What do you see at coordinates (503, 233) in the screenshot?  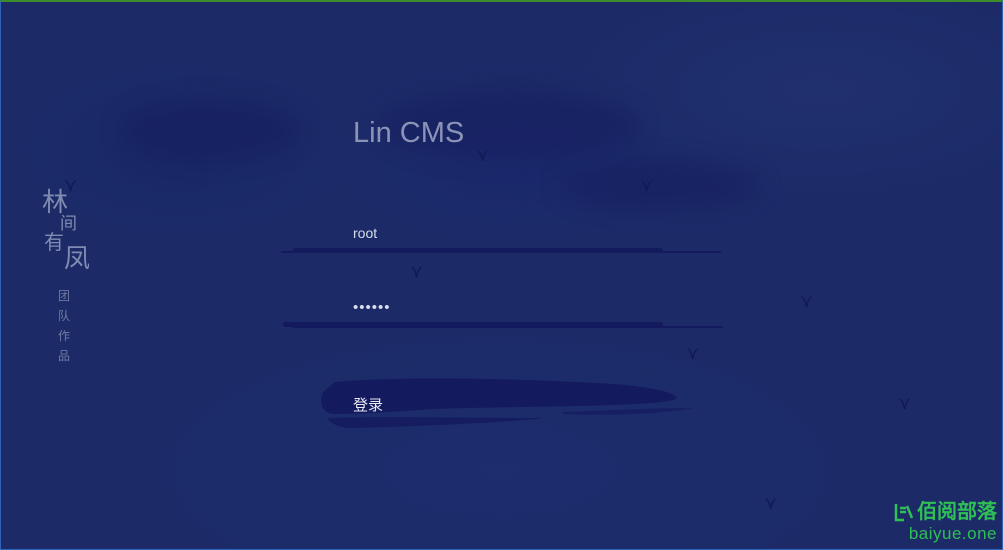 I see `username-input` at bounding box center [503, 233].